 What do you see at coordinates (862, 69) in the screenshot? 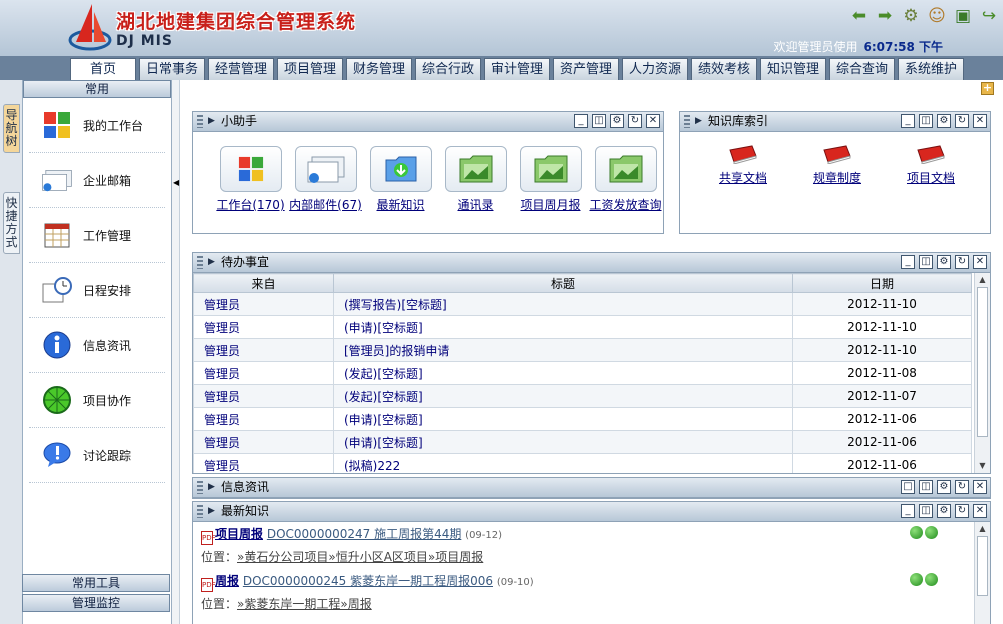
I see `tab-query: 综合查询` at bounding box center [862, 69].